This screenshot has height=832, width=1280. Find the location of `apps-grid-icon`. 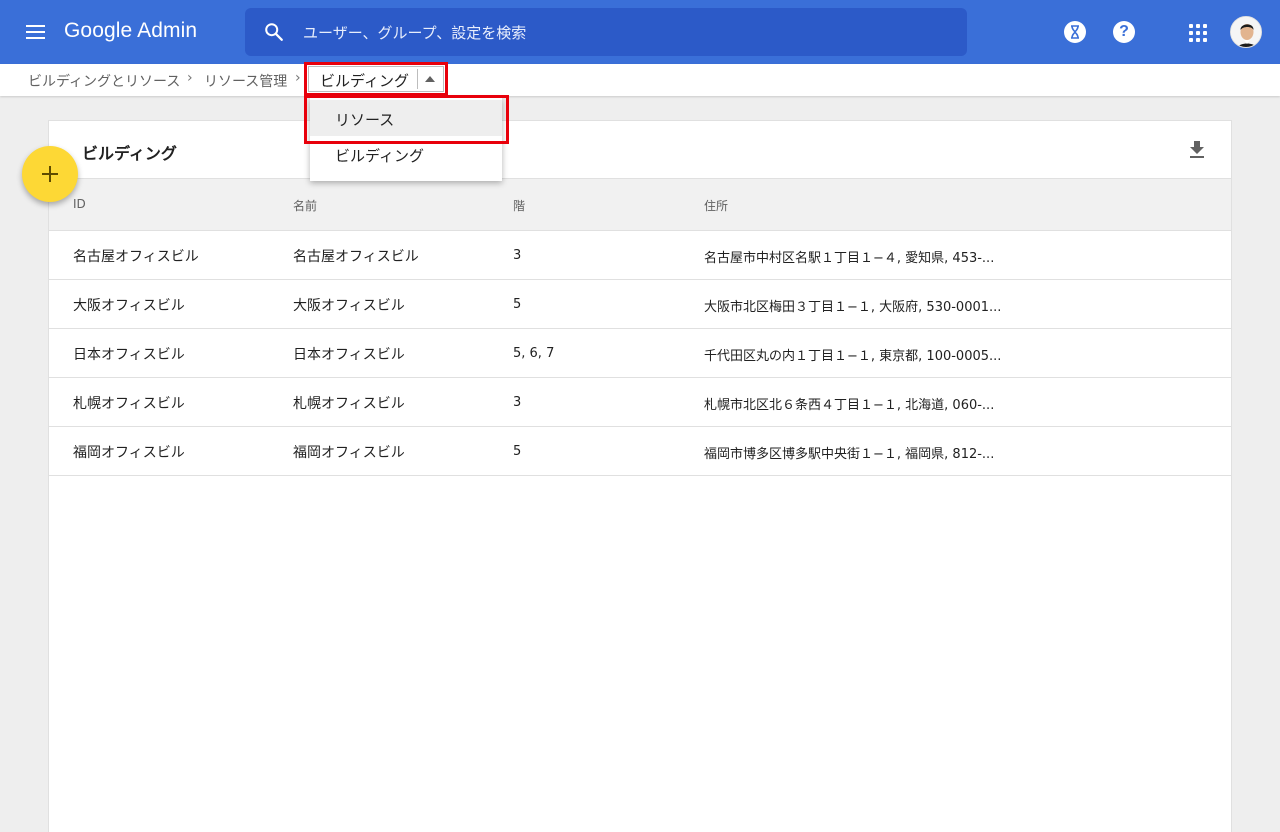

apps-grid-icon is located at coordinates (1198, 33).